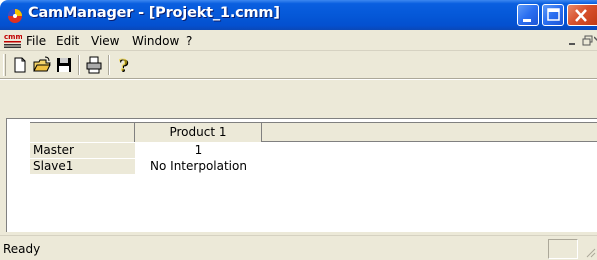 The height and width of the screenshot is (260, 597). Describe the element at coordinates (105, 41) in the screenshot. I see `menu-view: View` at that location.